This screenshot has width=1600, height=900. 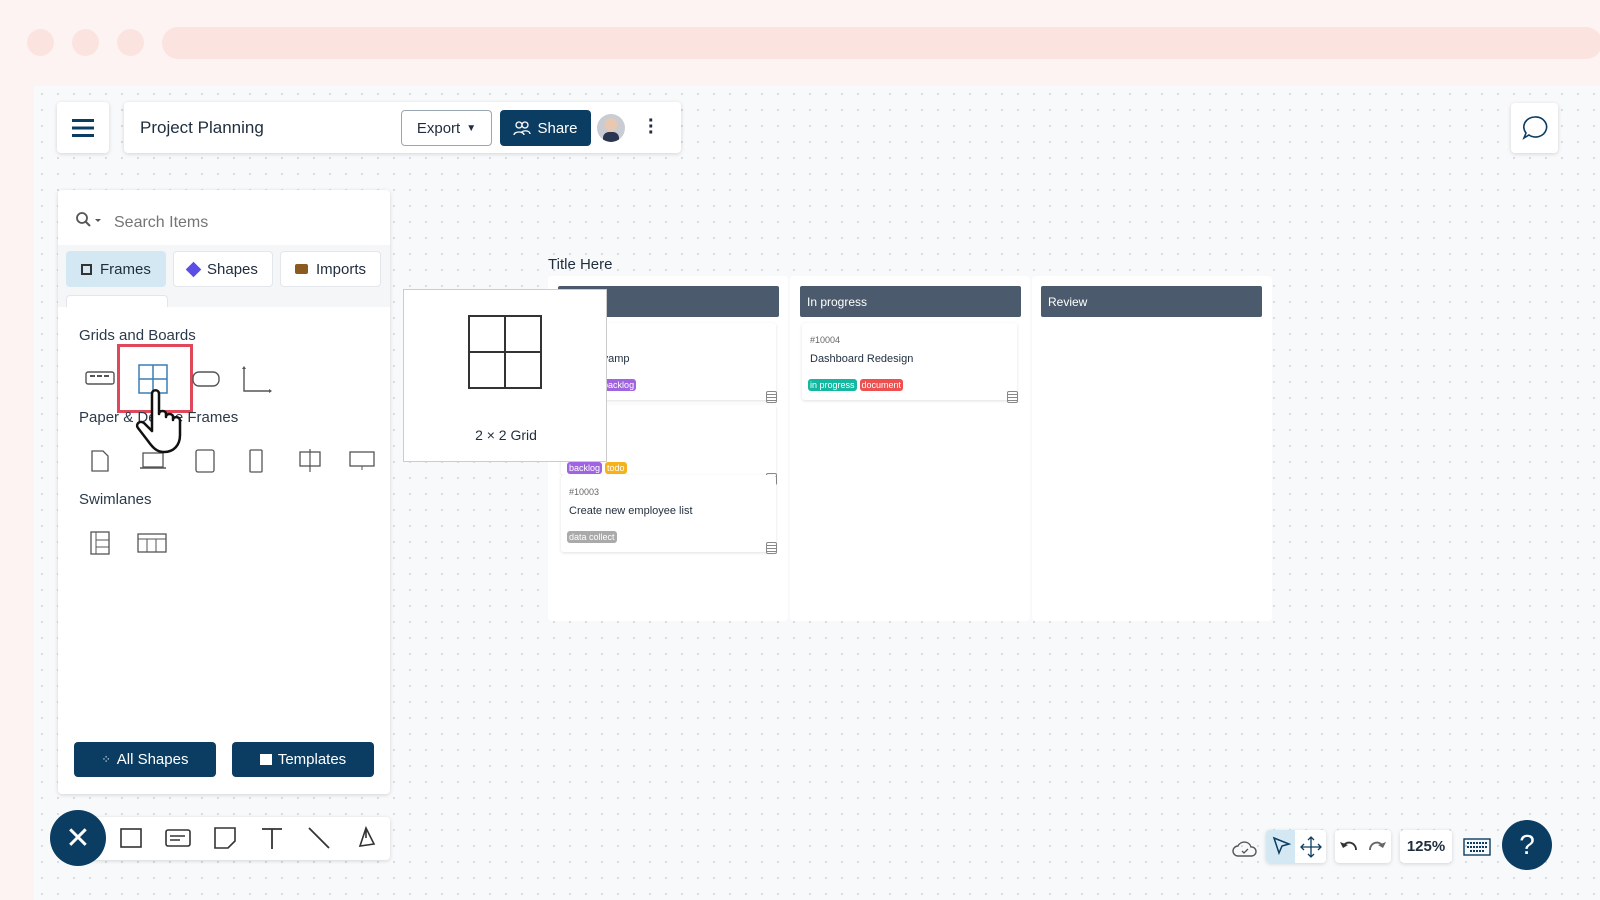 I want to click on pen-tool-icon, so click(x=366, y=838).